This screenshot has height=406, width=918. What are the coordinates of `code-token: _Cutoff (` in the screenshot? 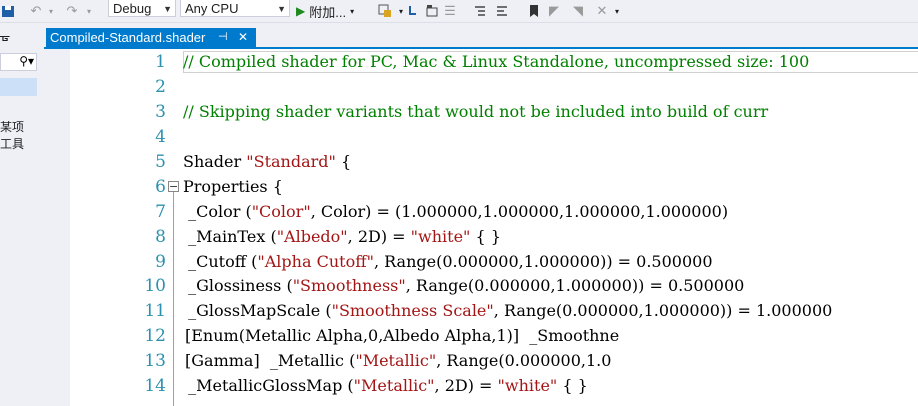 It's located at (220, 261).